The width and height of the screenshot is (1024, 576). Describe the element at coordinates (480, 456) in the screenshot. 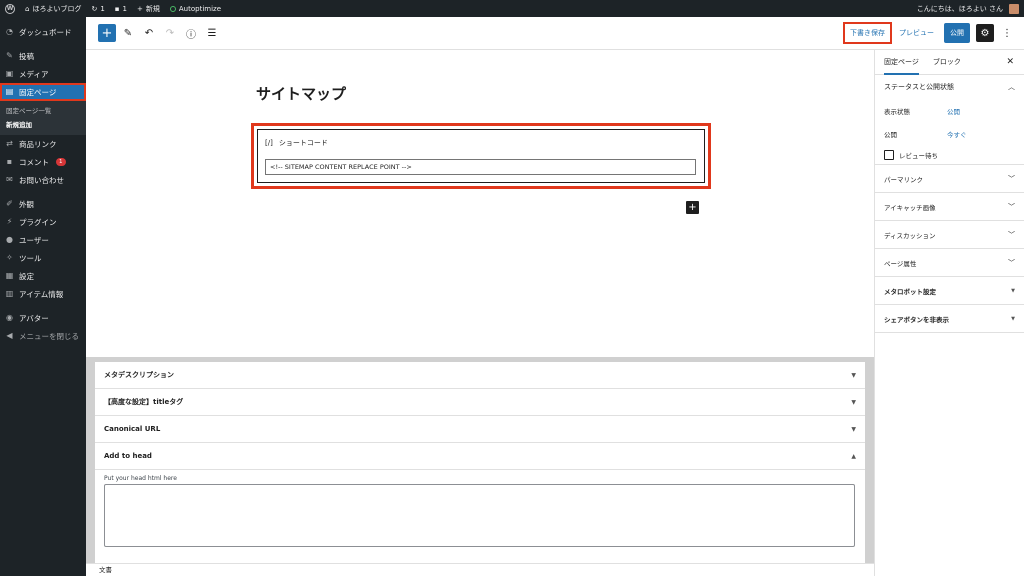

I see `add-to-head-toggle: Add to head ▲` at that location.